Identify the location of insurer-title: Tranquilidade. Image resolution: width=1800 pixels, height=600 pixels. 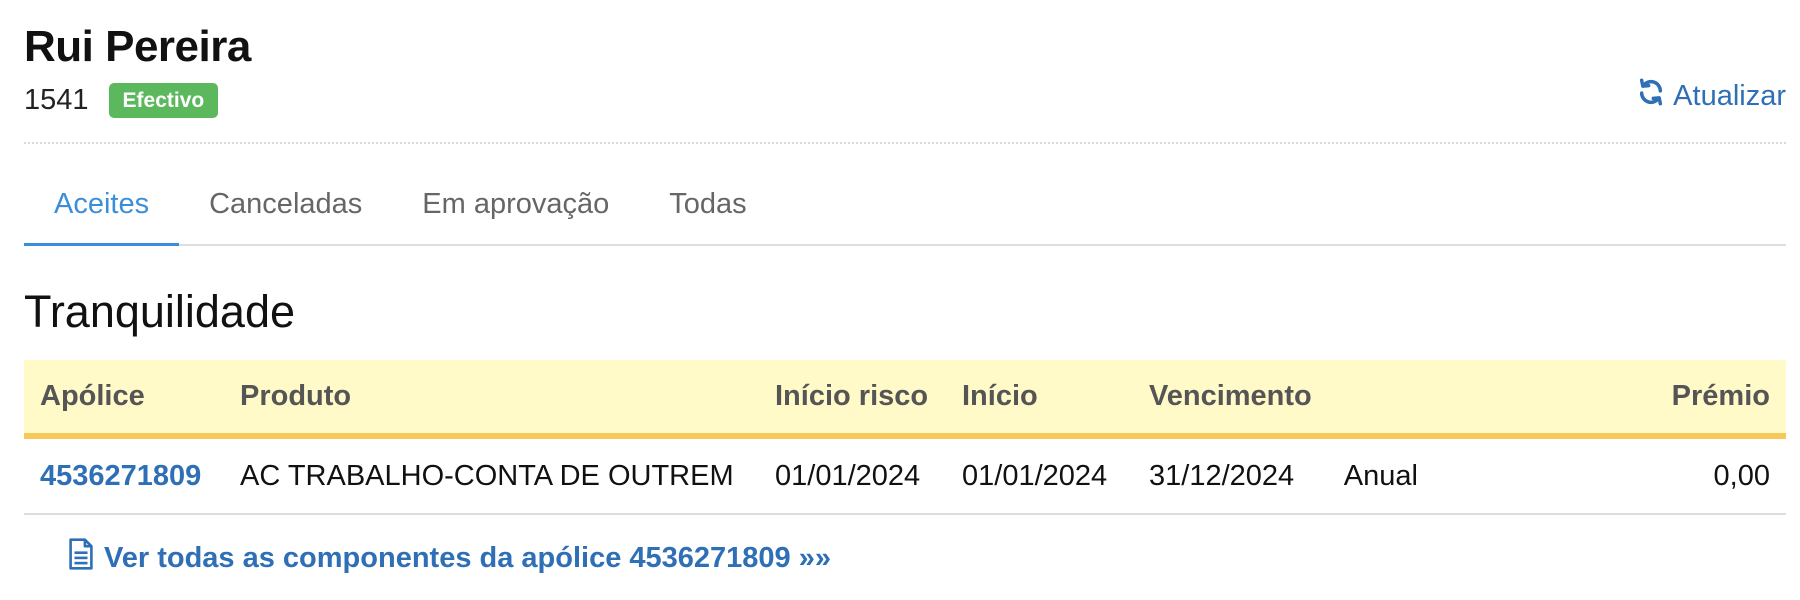
(160, 311).